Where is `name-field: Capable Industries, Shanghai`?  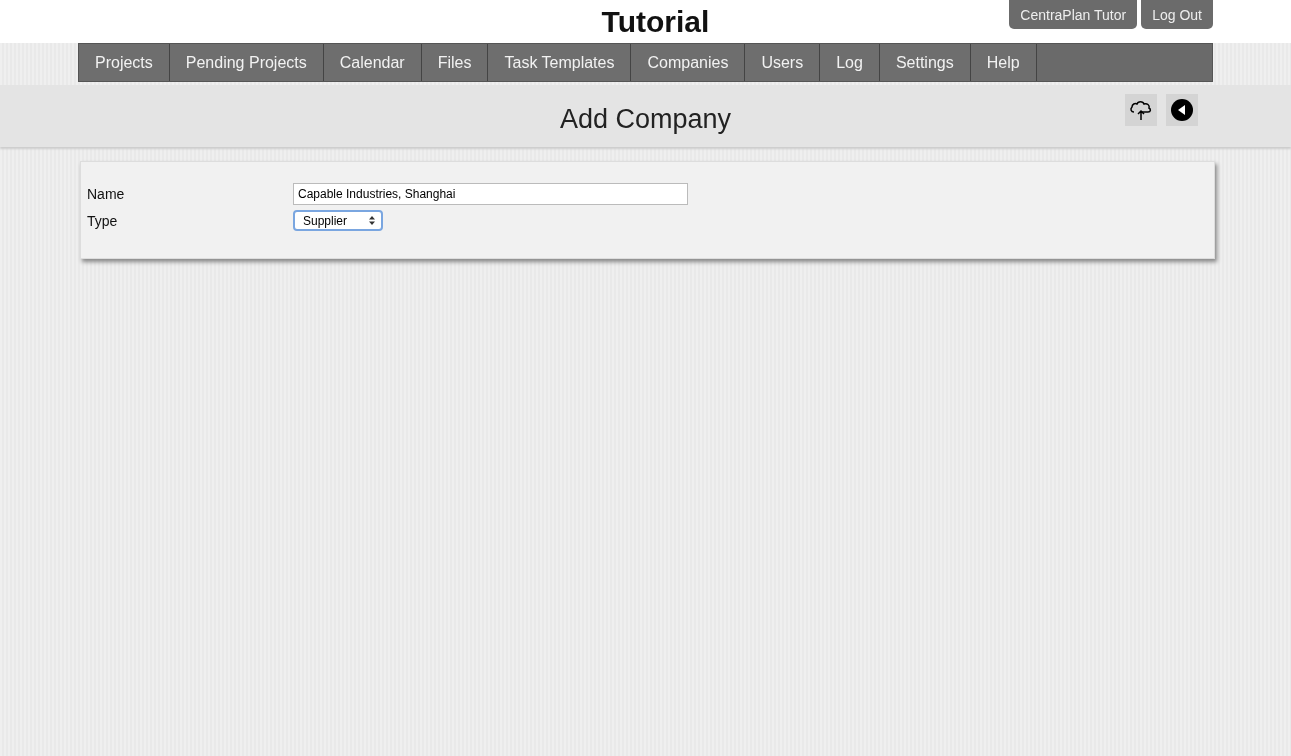
name-field: Capable Industries, Shanghai is located at coordinates (490, 193).